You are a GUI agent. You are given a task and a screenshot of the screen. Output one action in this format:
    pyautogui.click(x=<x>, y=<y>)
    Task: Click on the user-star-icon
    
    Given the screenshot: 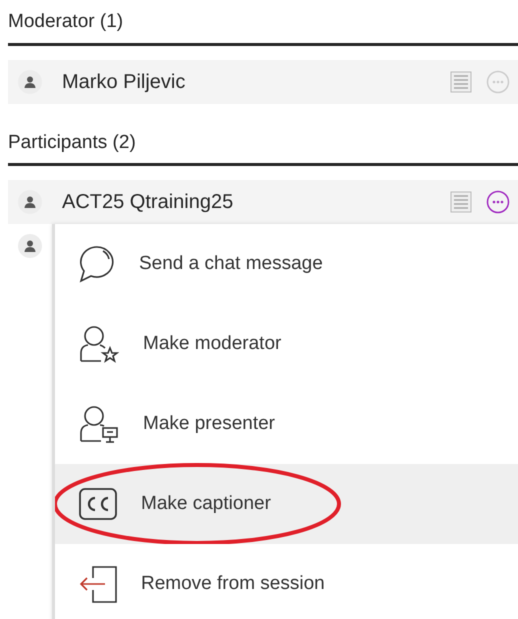 What is the action you would take?
    pyautogui.click(x=99, y=344)
    